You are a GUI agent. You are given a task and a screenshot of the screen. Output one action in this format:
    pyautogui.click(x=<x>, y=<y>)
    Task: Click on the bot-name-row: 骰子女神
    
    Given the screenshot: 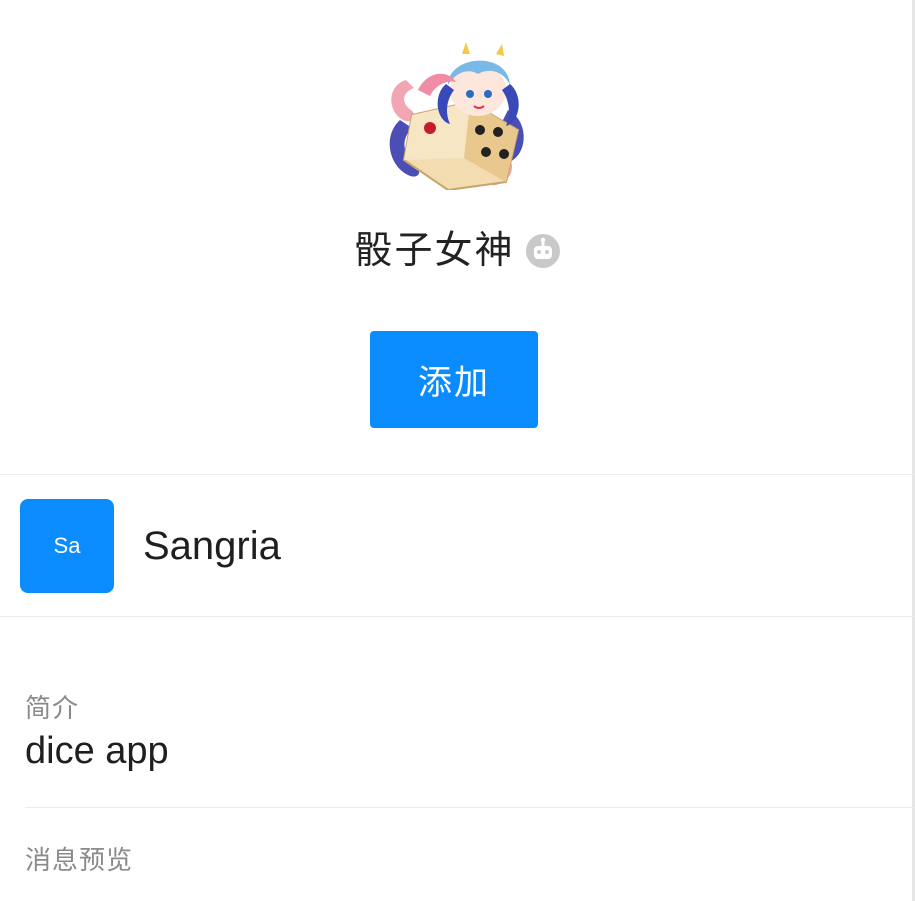 What is the action you would take?
    pyautogui.click(x=457, y=250)
    